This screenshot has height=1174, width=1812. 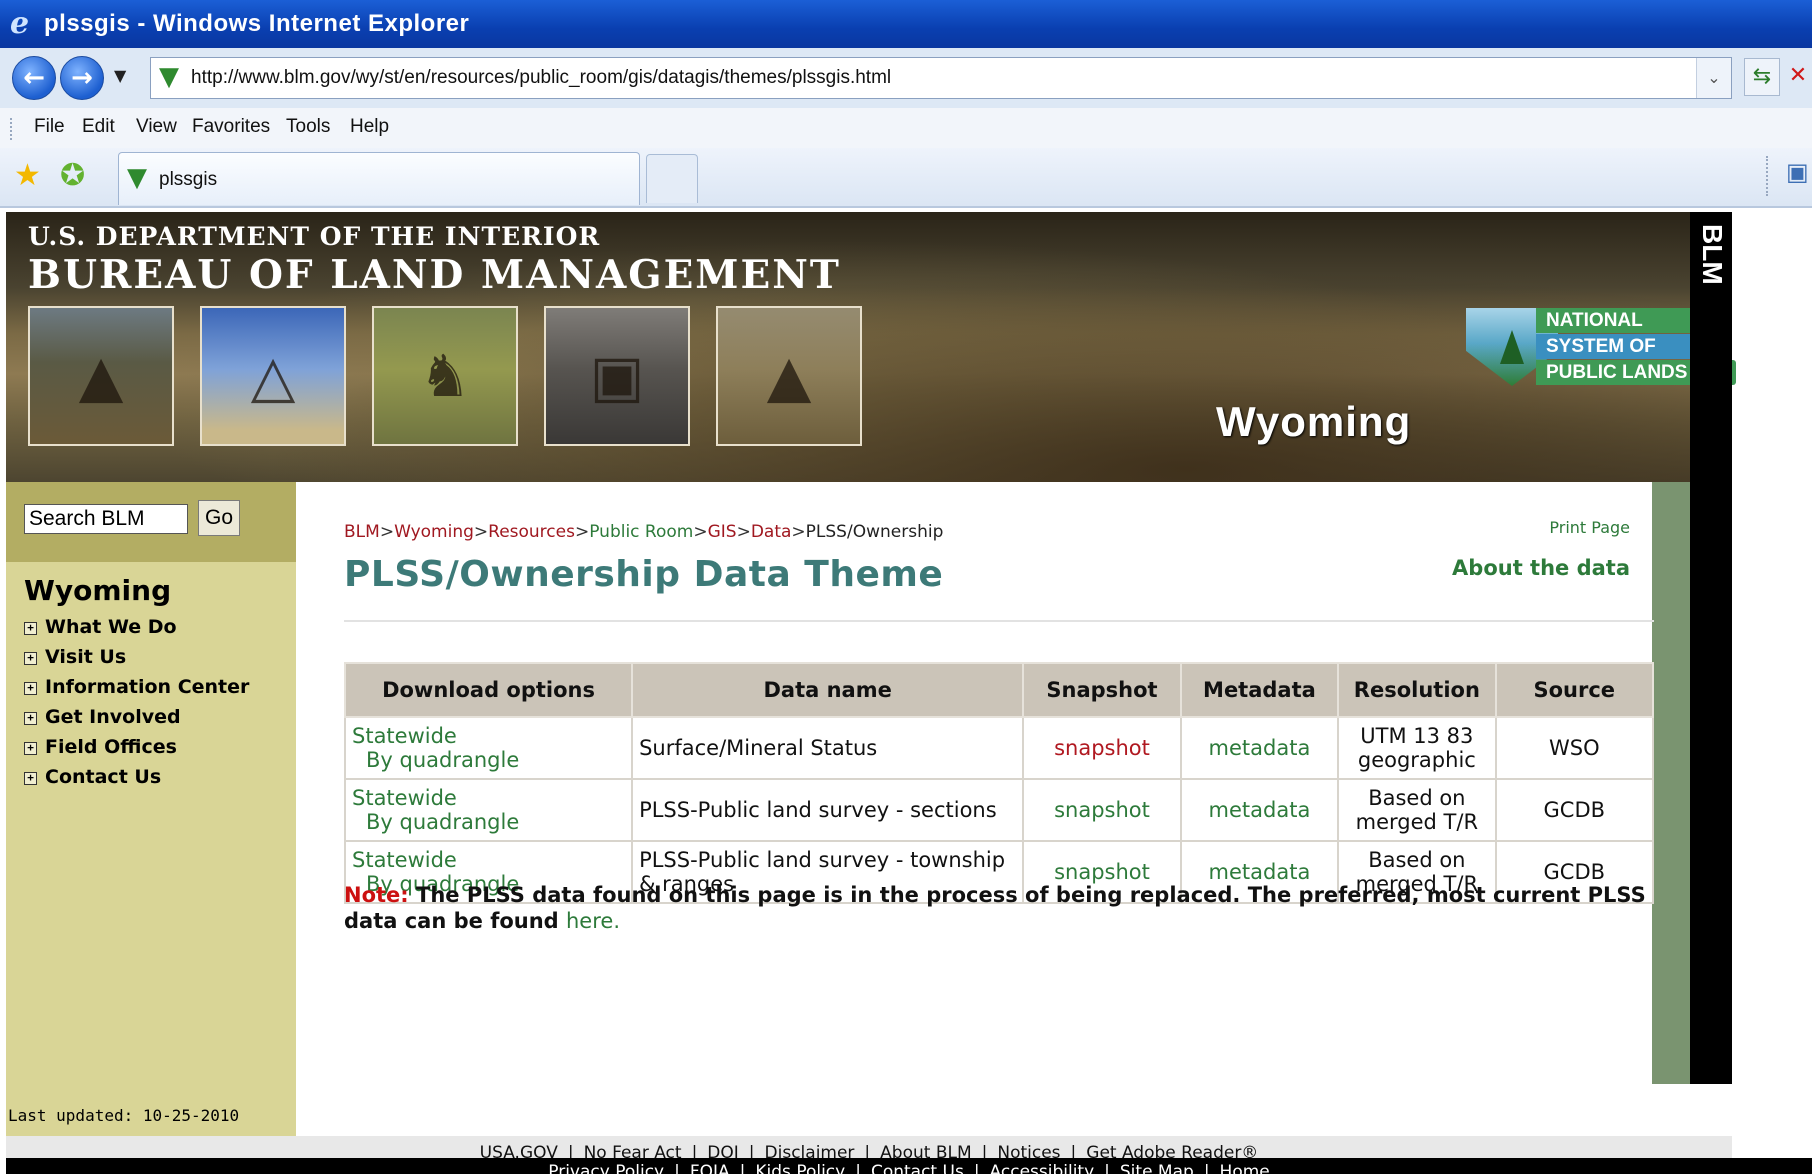 I want to click on state-name: Wyoming, so click(x=1314, y=421).